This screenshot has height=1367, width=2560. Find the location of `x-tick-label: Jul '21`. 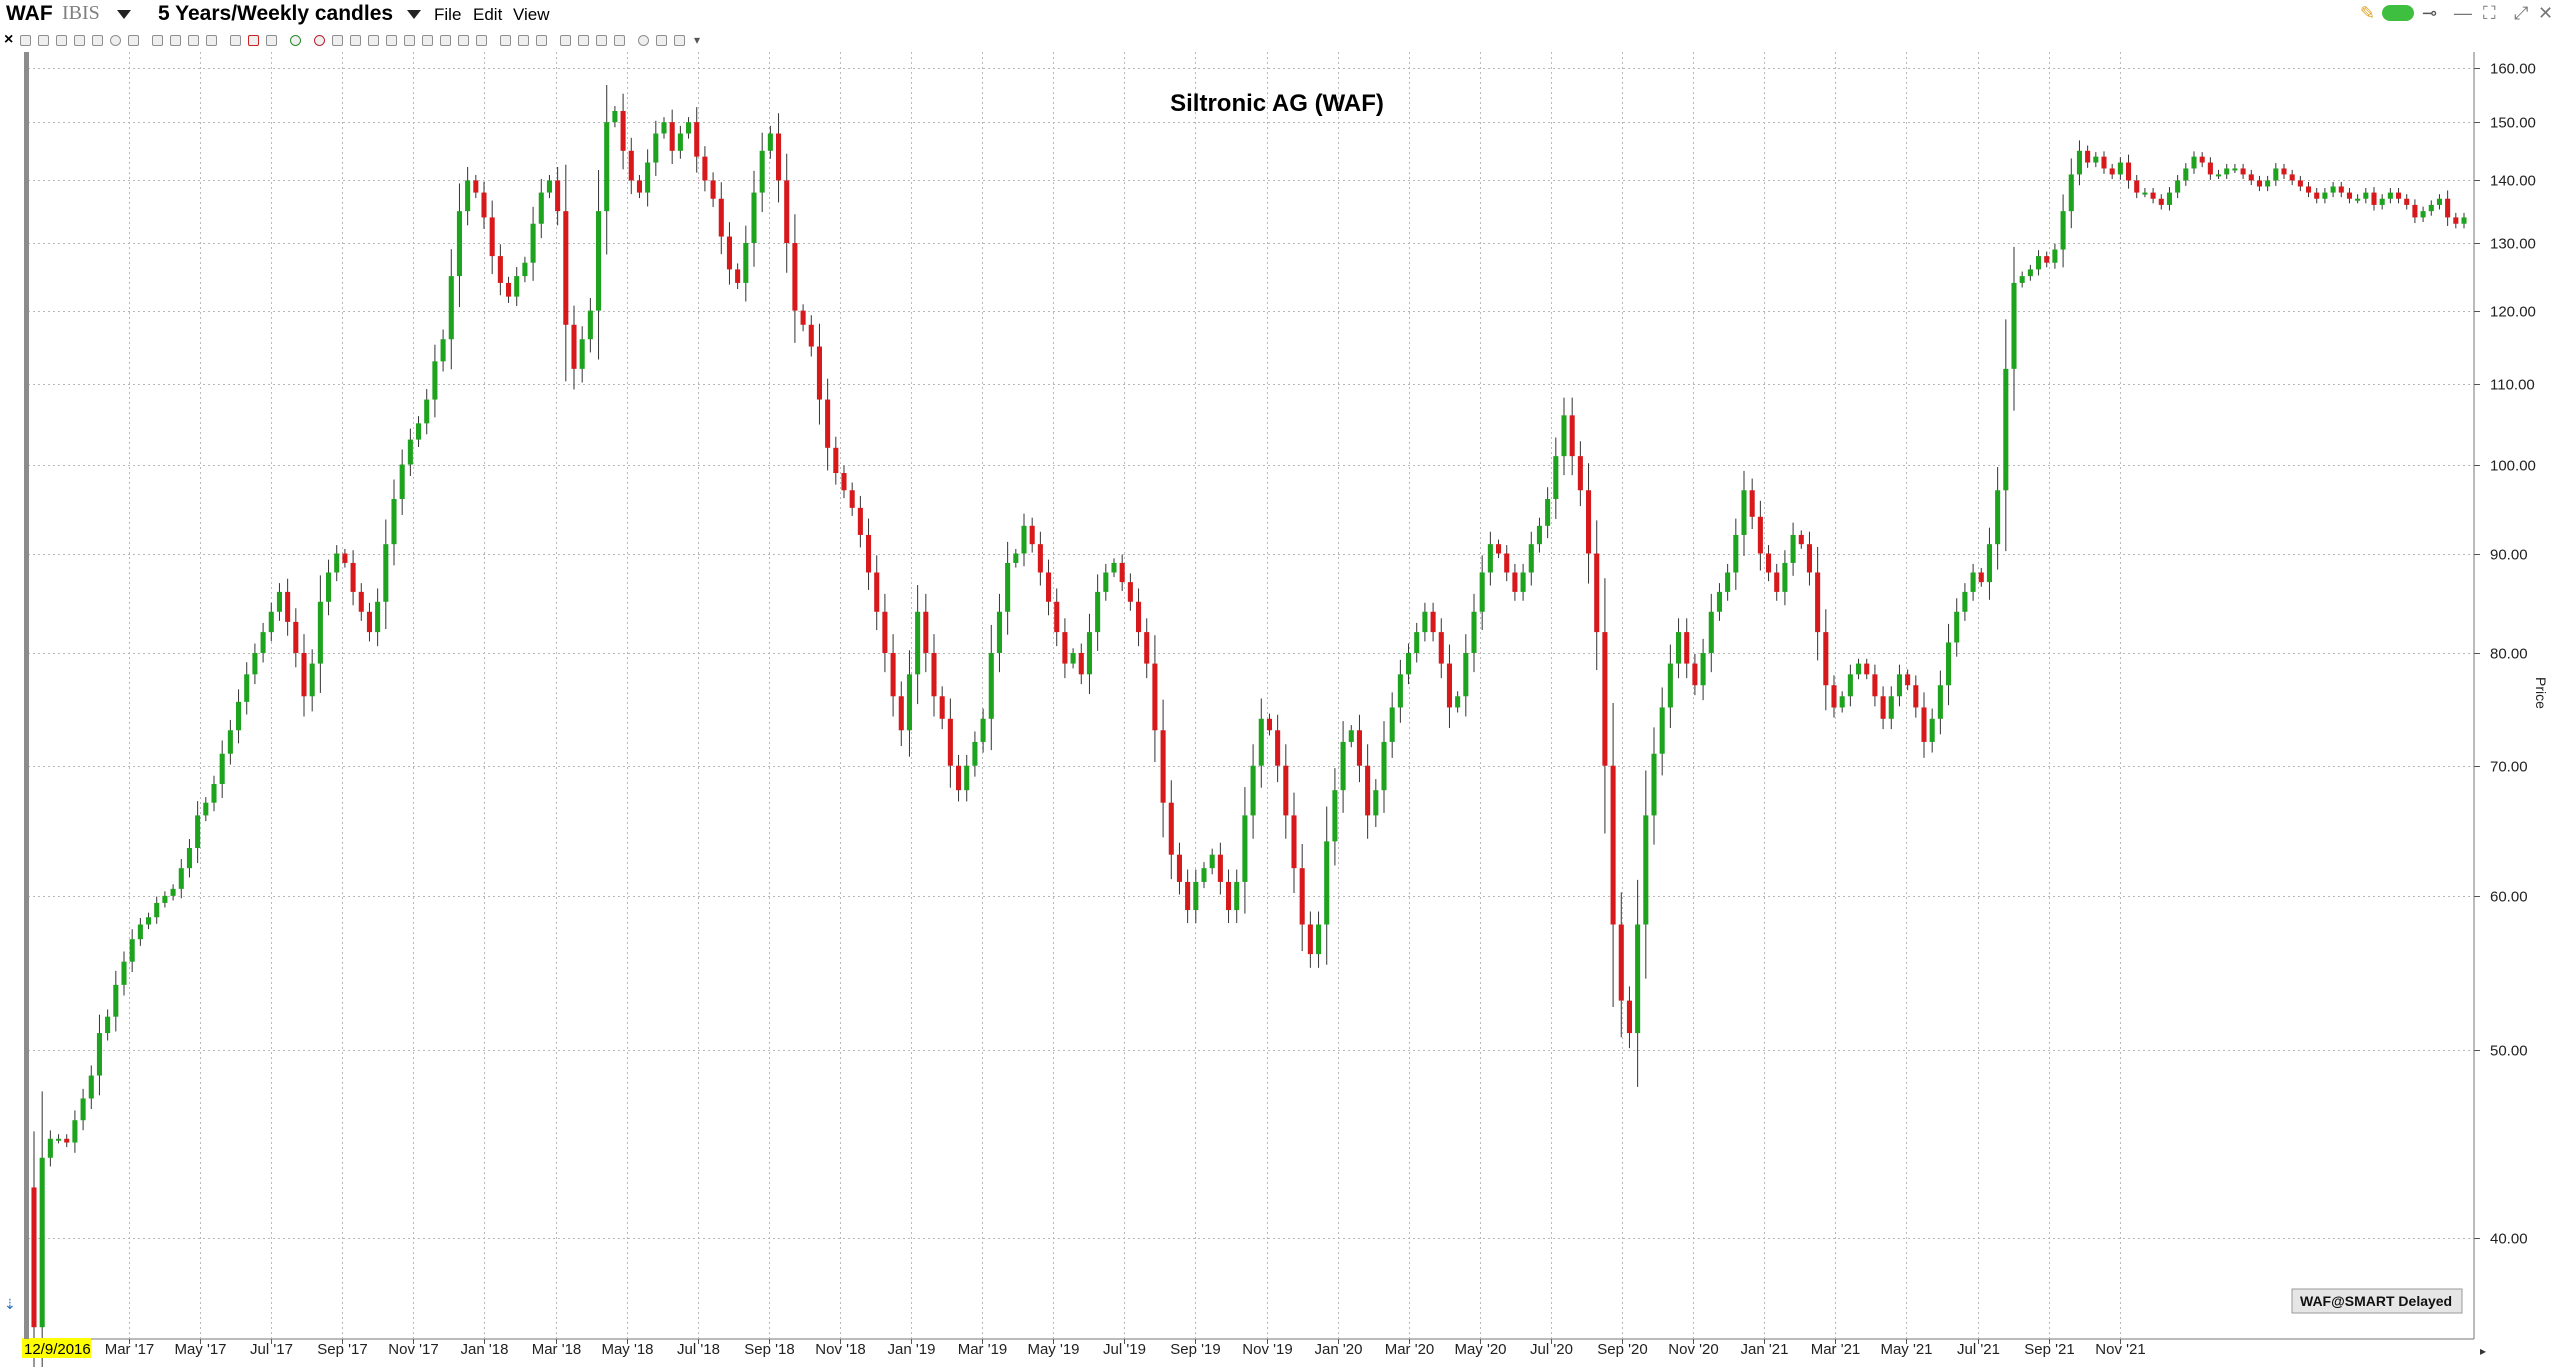

x-tick-label: Jul '21 is located at coordinates (1978, 1349).